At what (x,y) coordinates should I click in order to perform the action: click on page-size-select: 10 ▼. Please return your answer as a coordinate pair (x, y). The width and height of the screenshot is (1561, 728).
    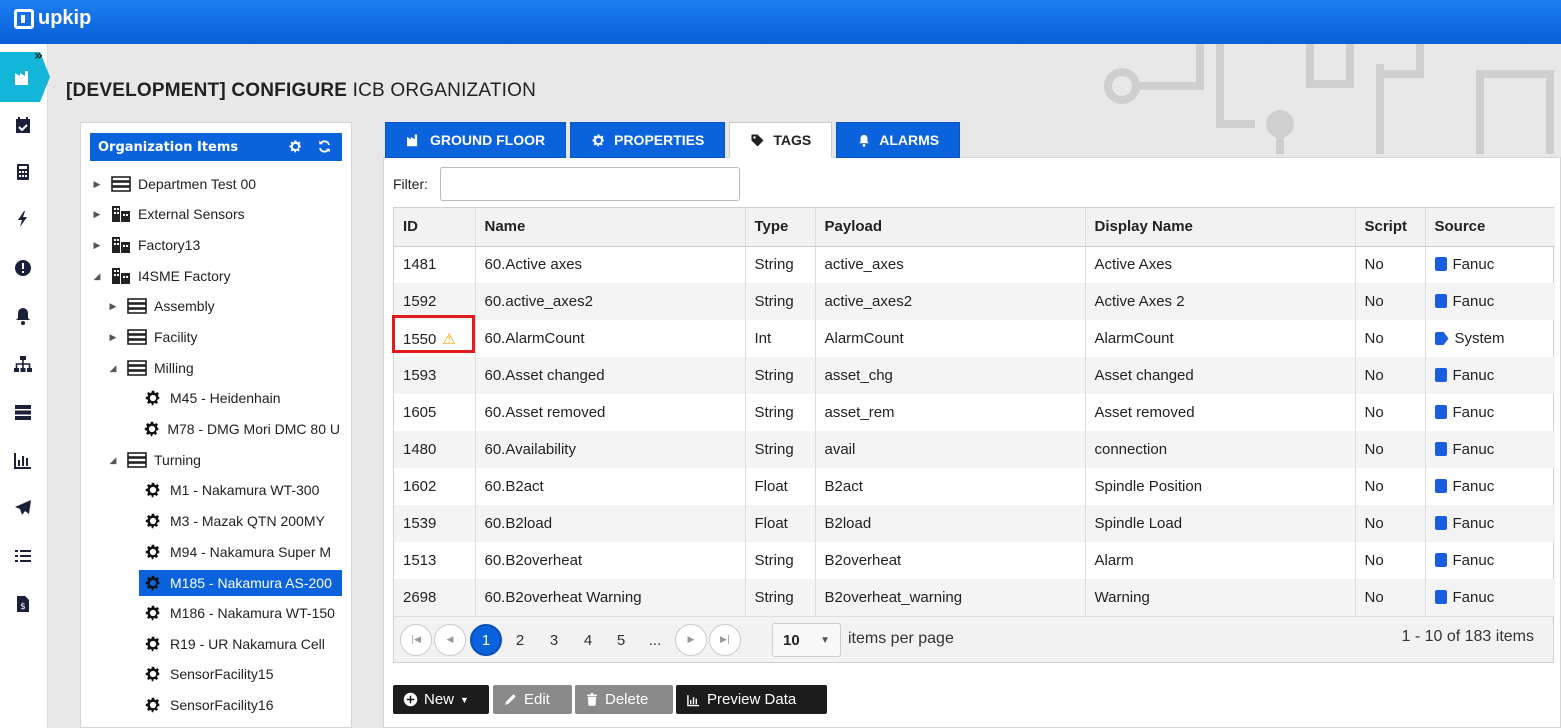
    Looking at the image, I should click on (806, 640).